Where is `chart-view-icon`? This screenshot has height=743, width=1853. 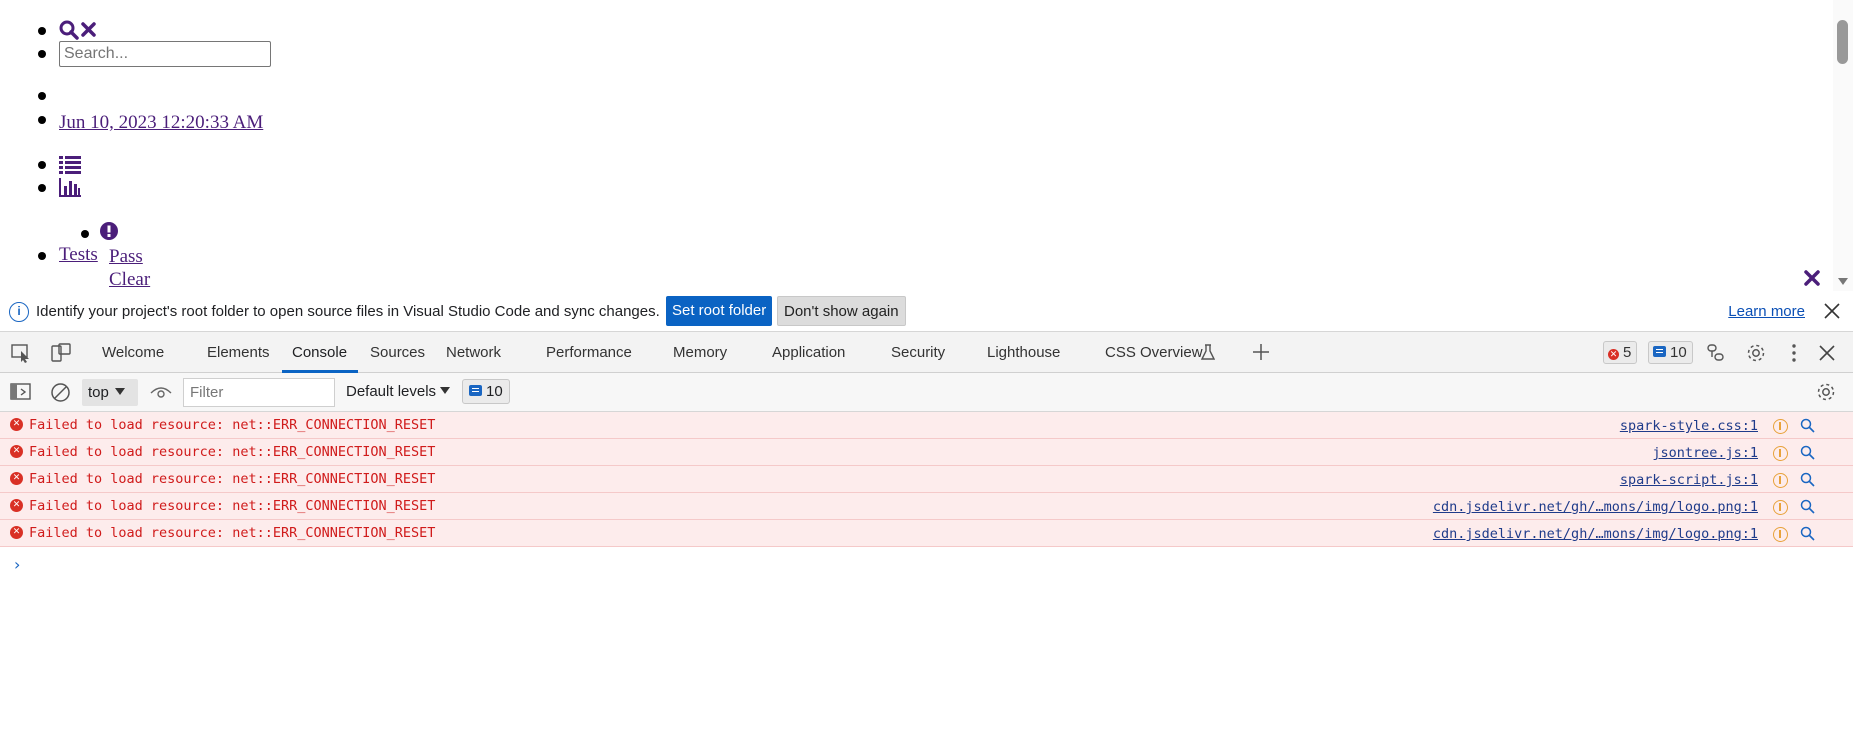 chart-view-icon is located at coordinates (70, 187).